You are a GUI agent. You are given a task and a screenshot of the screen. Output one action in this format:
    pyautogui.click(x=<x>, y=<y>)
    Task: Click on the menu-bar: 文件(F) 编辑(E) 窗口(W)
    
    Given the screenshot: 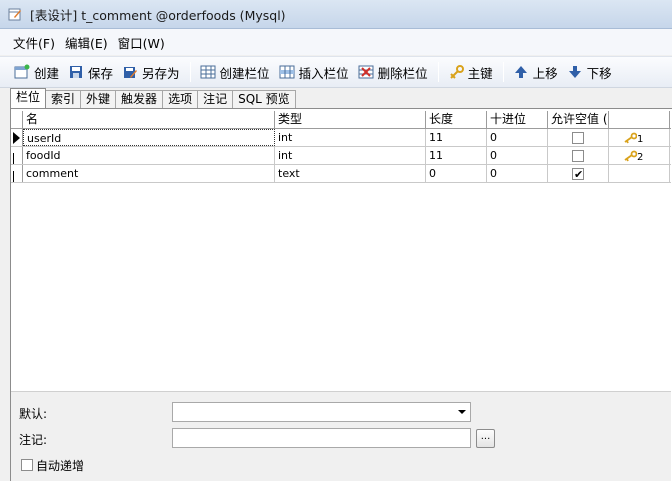 What is the action you would take?
    pyautogui.click(x=336, y=42)
    